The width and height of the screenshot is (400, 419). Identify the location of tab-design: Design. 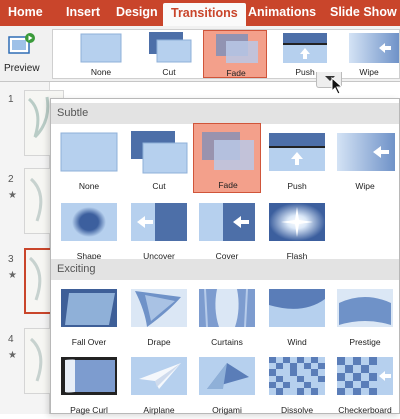
(137, 12).